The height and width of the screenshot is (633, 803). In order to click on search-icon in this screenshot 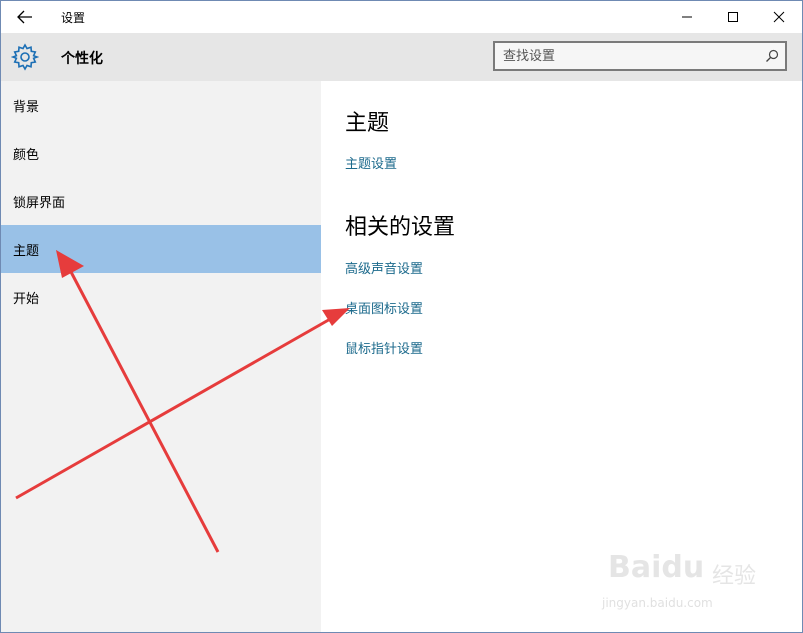, I will do `click(772, 56)`.